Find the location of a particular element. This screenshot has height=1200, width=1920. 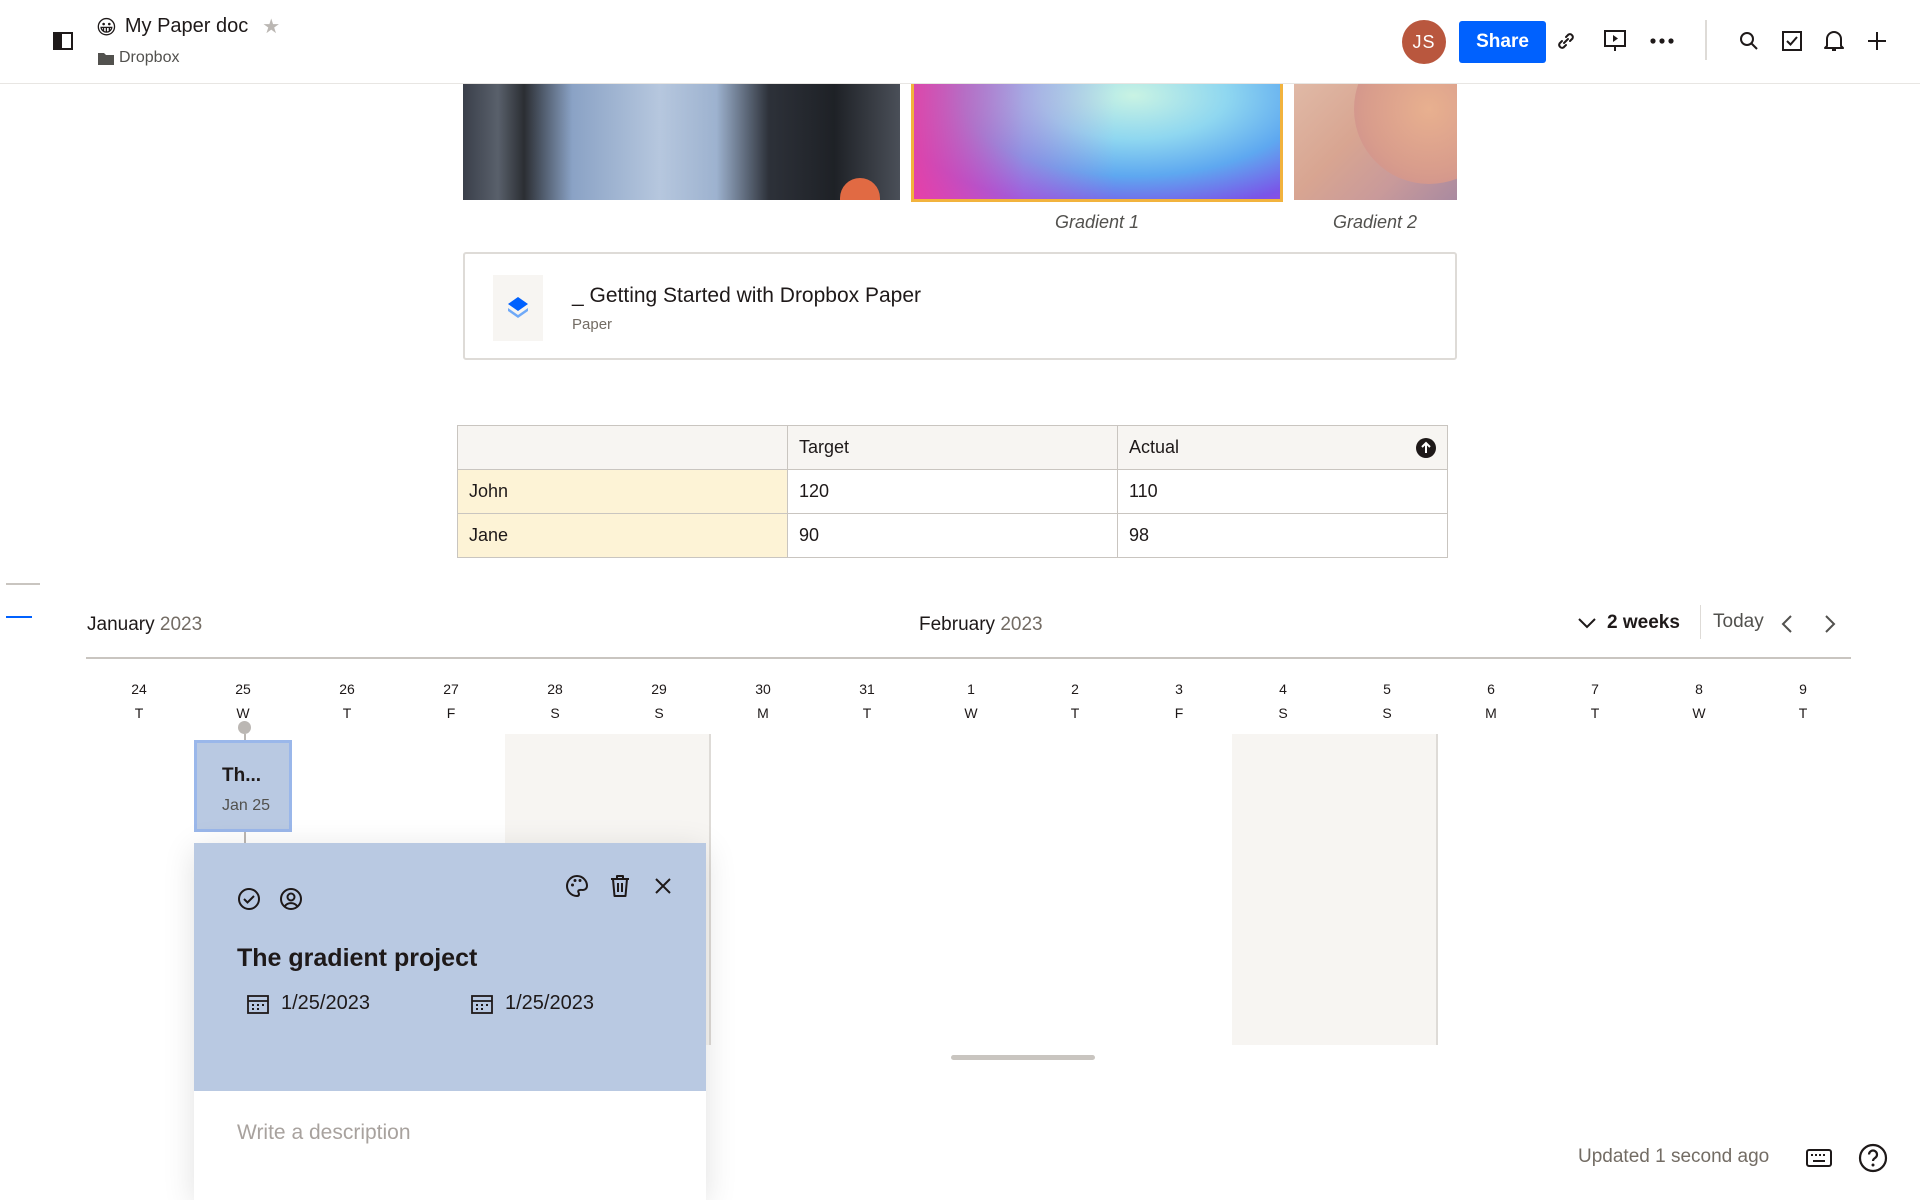

table-header-row: Target Actual is located at coordinates (952, 447).